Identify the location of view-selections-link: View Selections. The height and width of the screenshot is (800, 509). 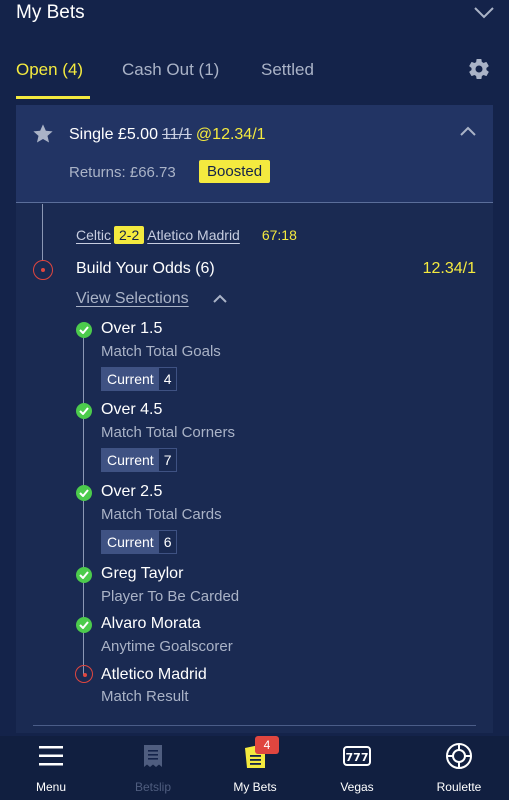
(132, 299).